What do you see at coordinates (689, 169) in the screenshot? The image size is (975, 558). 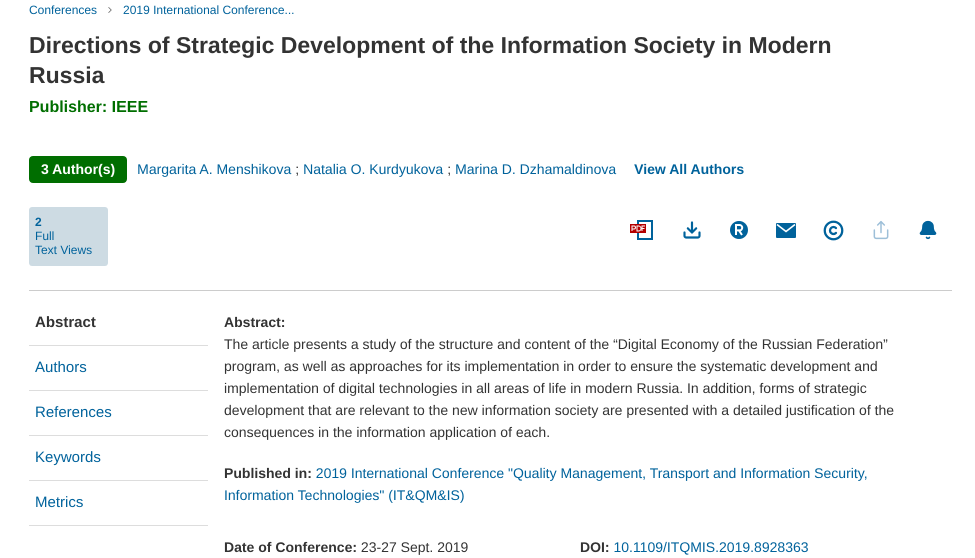 I see `view-all-authors-link: View All Authors` at bounding box center [689, 169].